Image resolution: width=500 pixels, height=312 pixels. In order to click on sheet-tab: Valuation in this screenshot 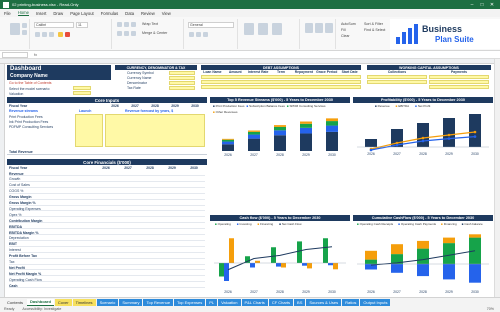, I will do `click(229, 302)`.